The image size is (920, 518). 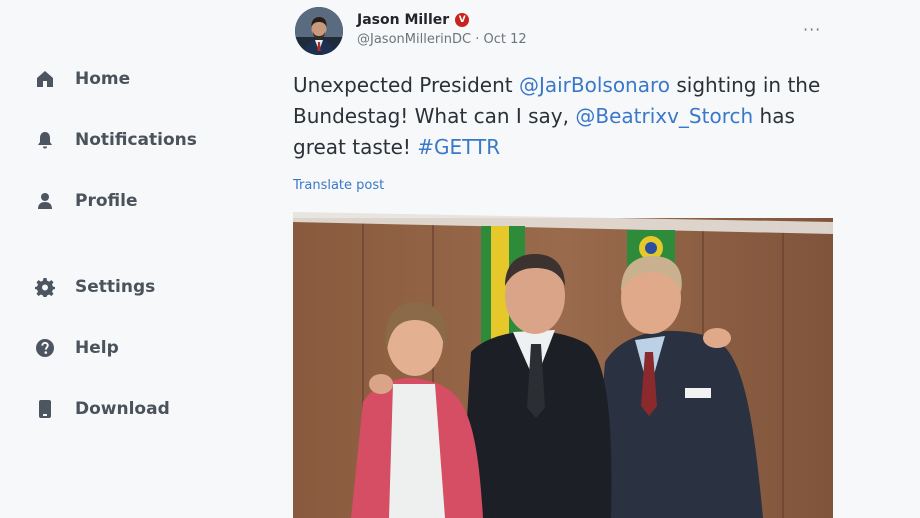 What do you see at coordinates (664, 116) in the screenshot?
I see `mention-link: @Beatrixv_Storch` at bounding box center [664, 116].